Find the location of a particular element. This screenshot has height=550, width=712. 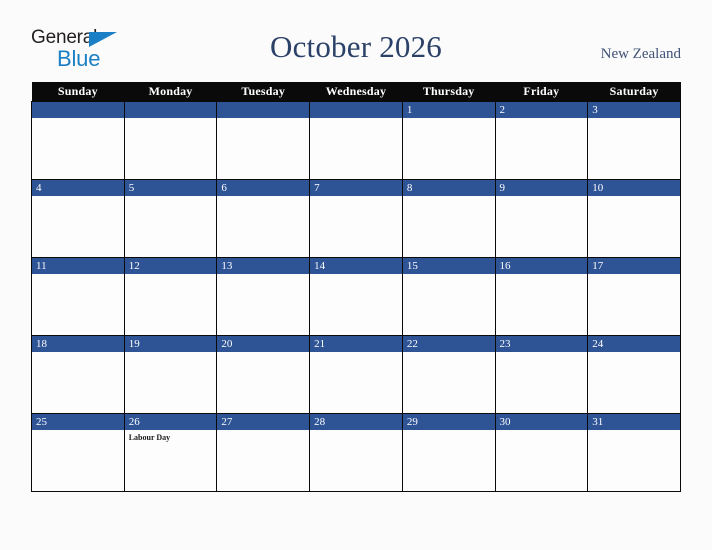

day-cell: 28 is located at coordinates (356, 452).